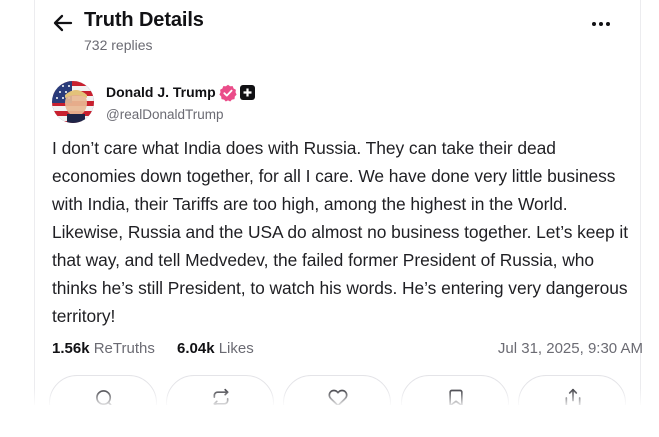 Image resolution: width=659 pixels, height=437 pixels. Describe the element at coordinates (196, 348) in the screenshot. I see `likes-count: 6.04k` at that location.